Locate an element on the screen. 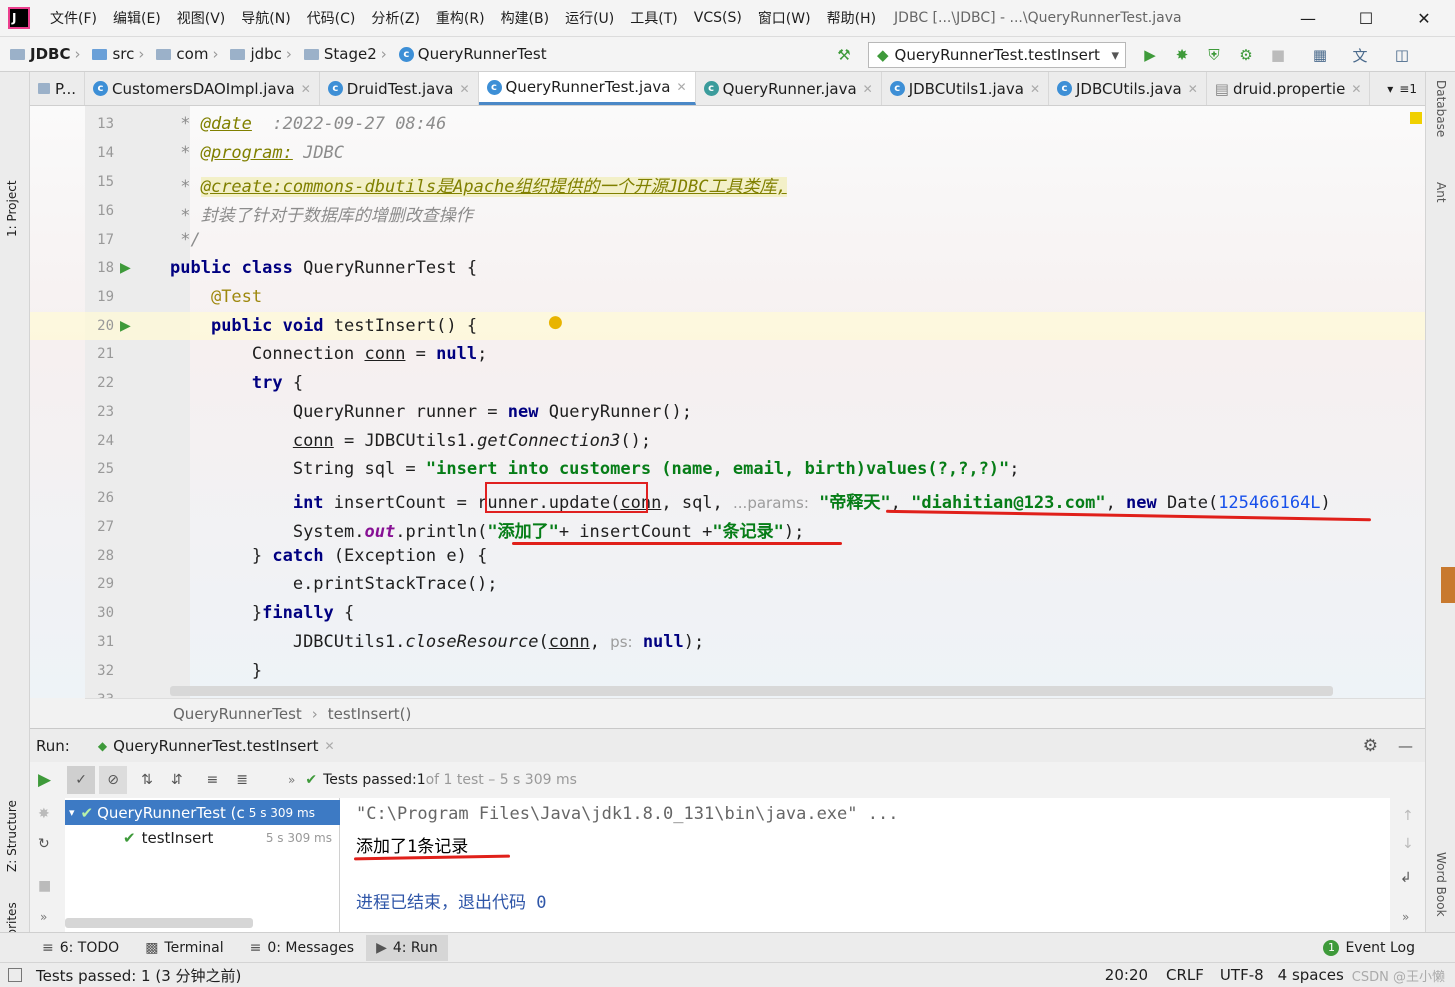 Image resolution: width=1455 pixels, height=987 pixels. menu-vcs: VCS(S) is located at coordinates (718, 18).